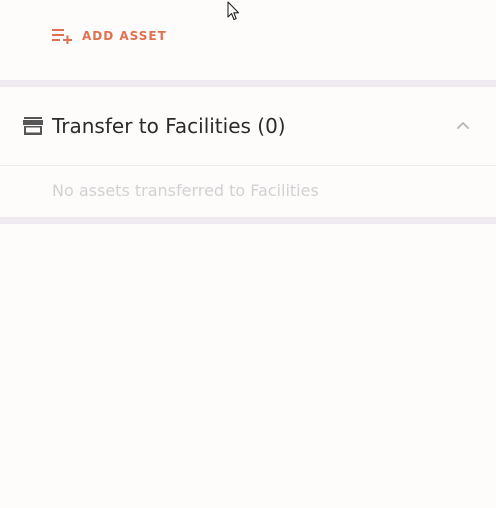 The image size is (496, 508). Describe the element at coordinates (248, 220) in the screenshot. I see `section-divider-bottom` at that location.